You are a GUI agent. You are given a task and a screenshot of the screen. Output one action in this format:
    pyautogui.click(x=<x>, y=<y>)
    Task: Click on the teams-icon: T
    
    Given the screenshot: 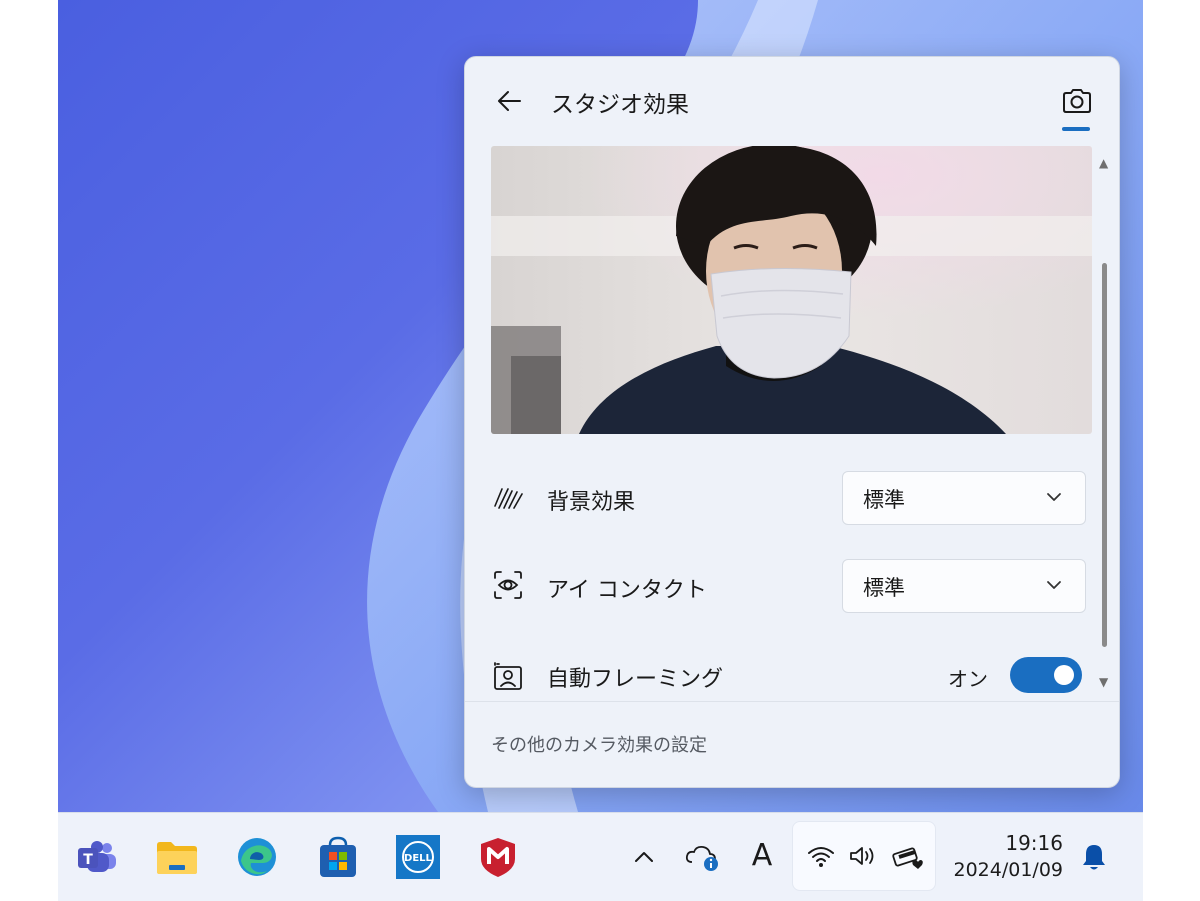 What is the action you would take?
    pyautogui.click(x=97, y=857)
    